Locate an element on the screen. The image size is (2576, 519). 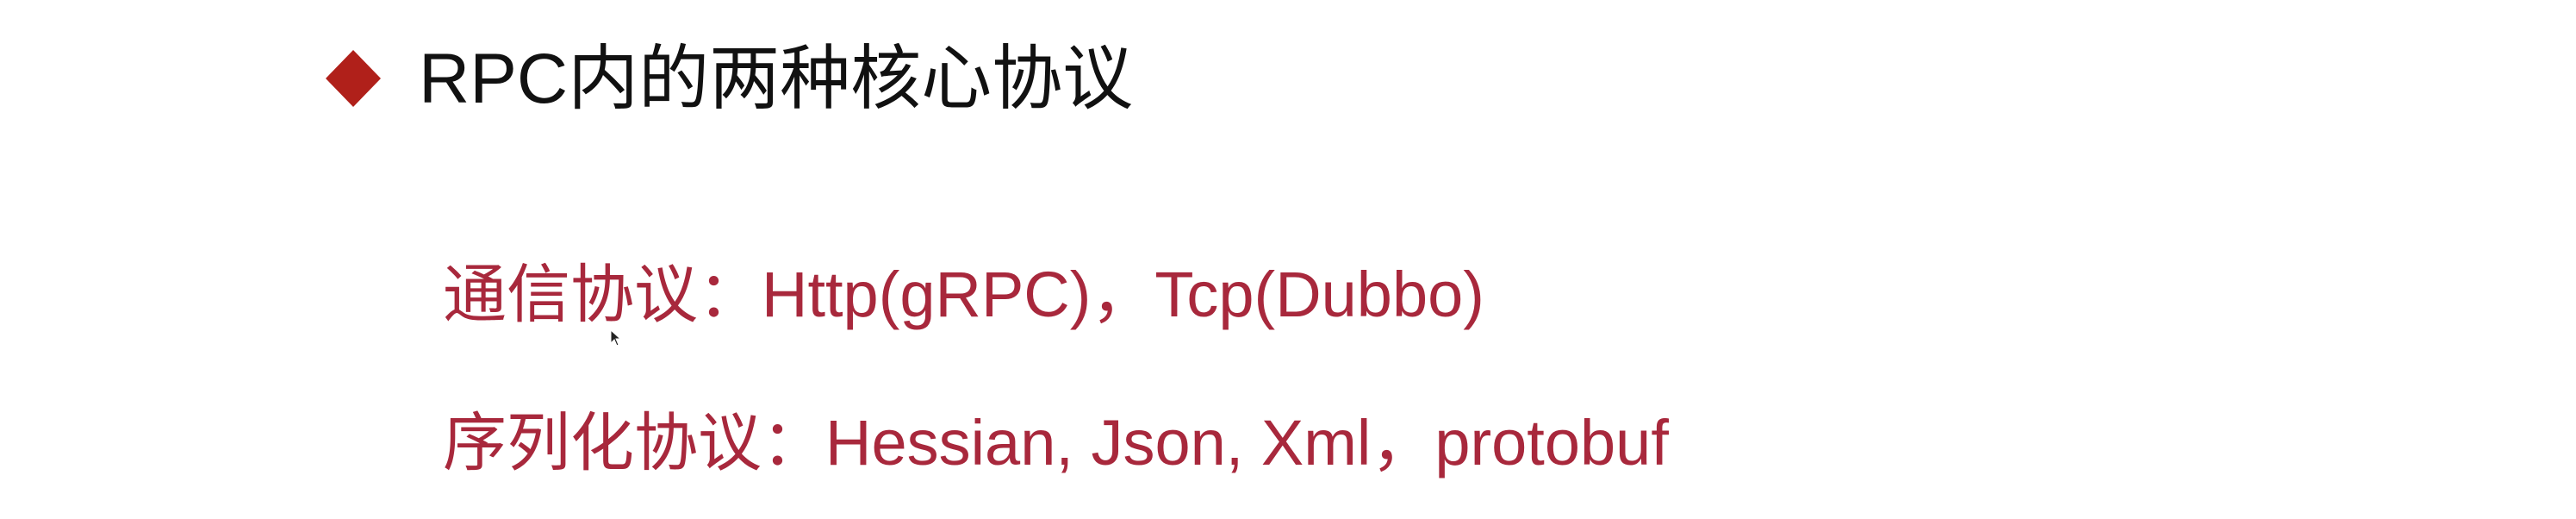
red-diamond-icon is located at coordinates (354, 78).